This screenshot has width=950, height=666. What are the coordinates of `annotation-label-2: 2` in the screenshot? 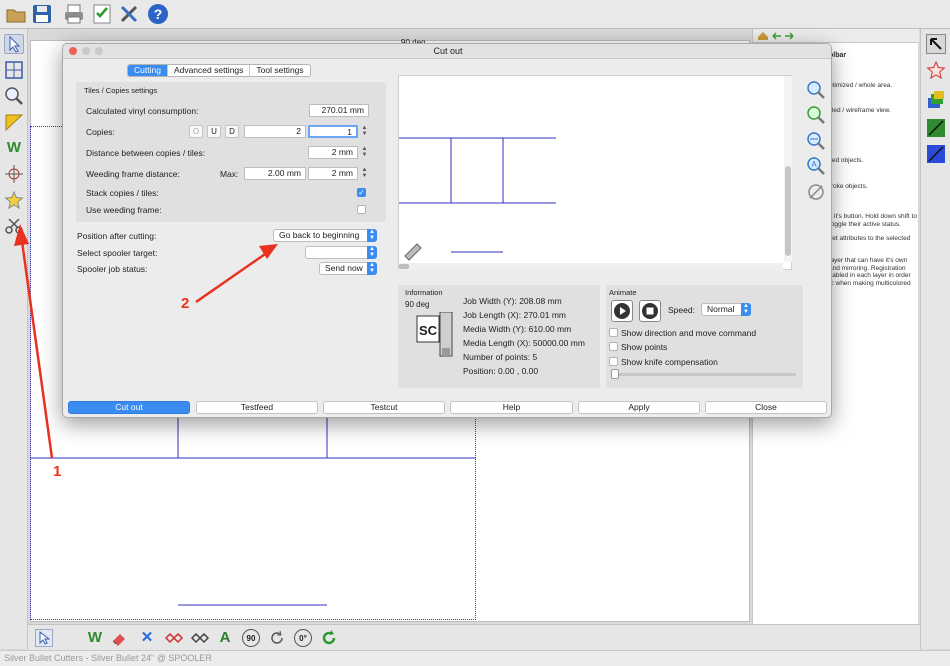 It's located at (185, 303).